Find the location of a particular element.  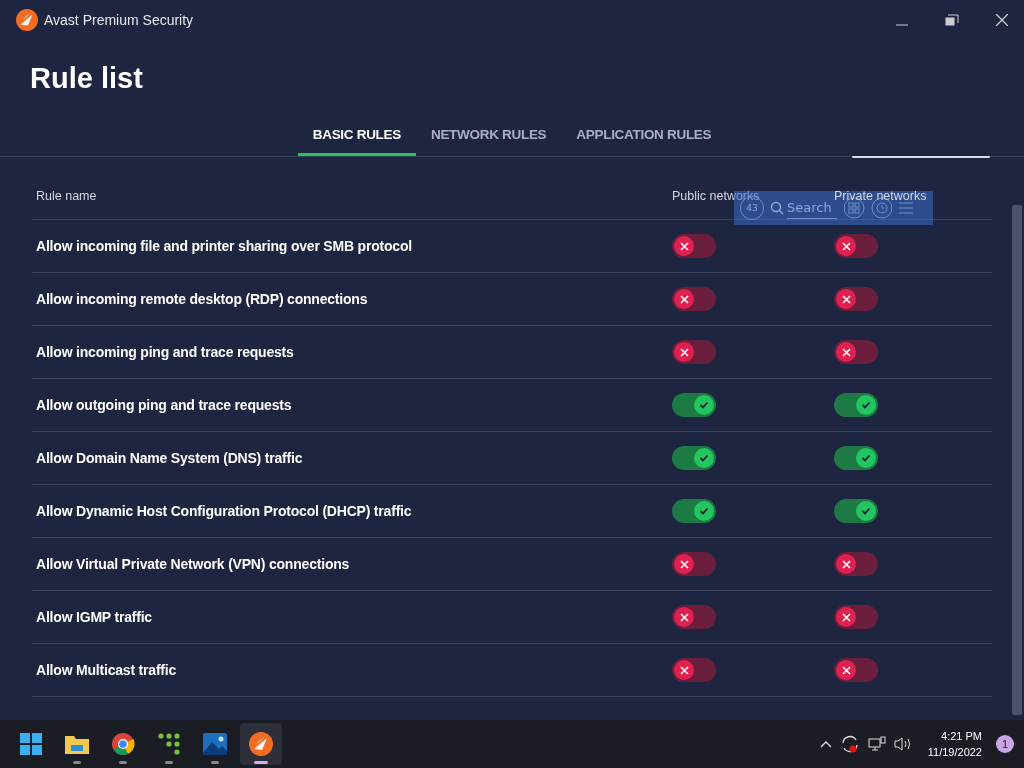

taskbar-app is located at coordinates (261, 744).